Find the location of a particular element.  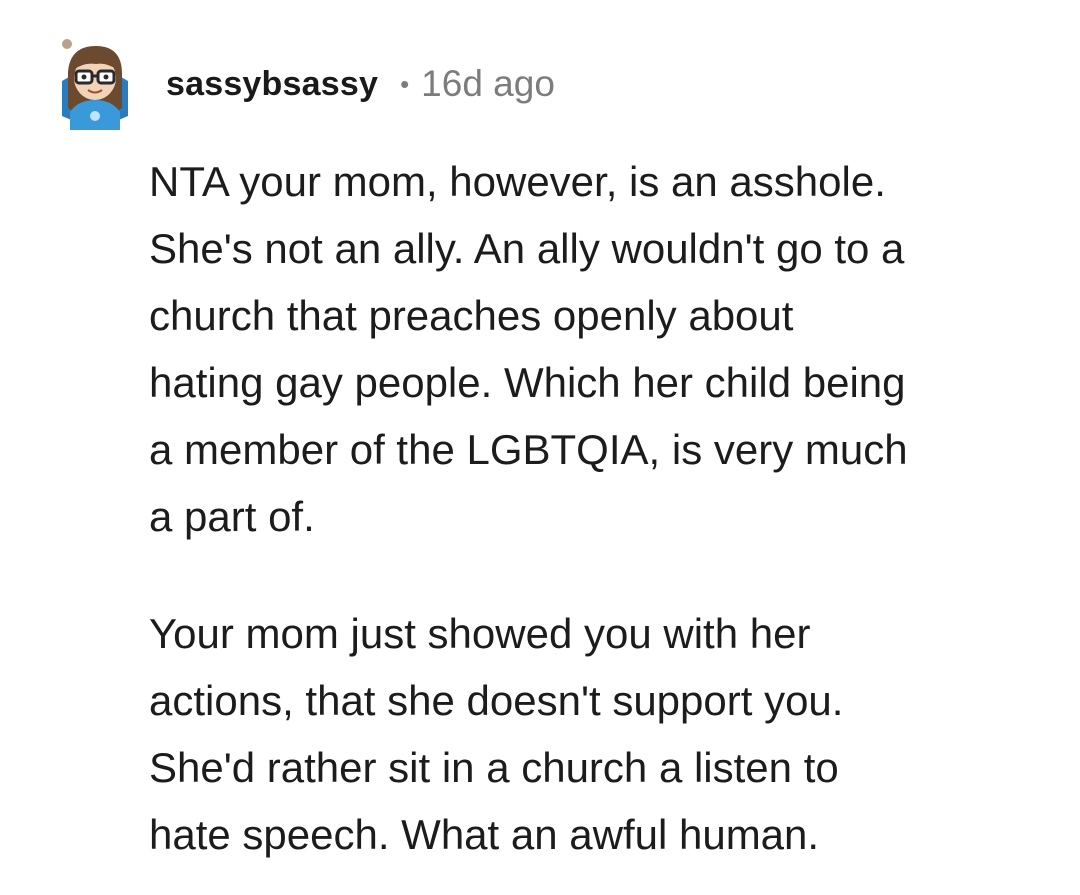

comment-header: sassybsassy • 16d ago is located at coordinates (306, 84).